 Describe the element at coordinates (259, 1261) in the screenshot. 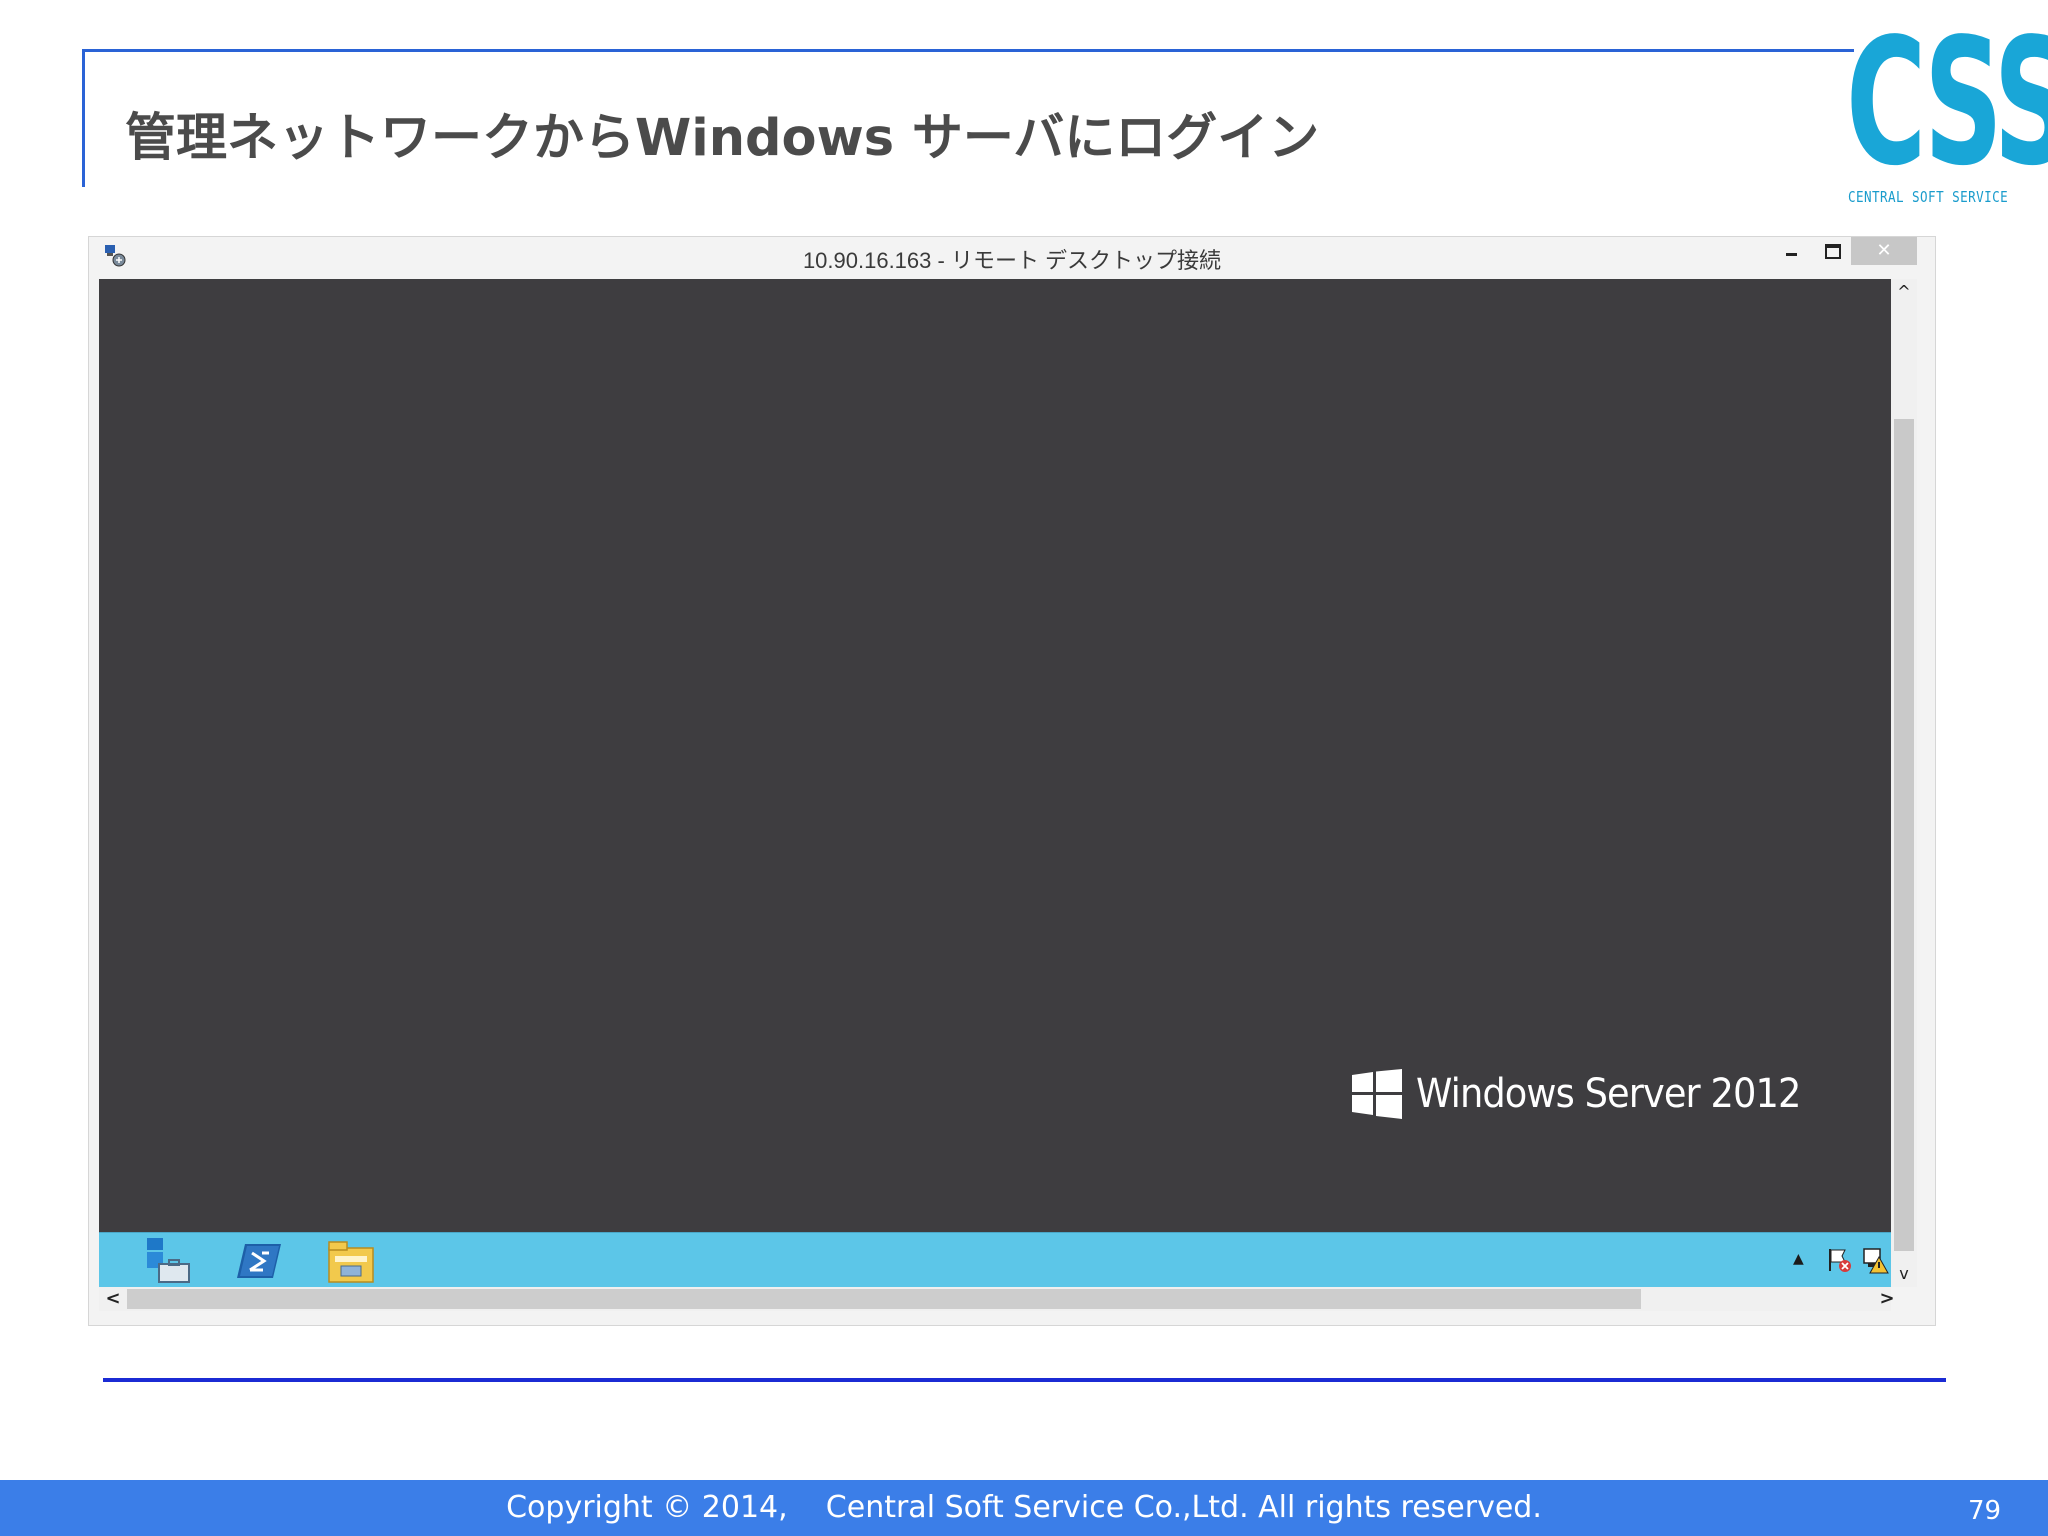

I see `powershell-icon` at that location.